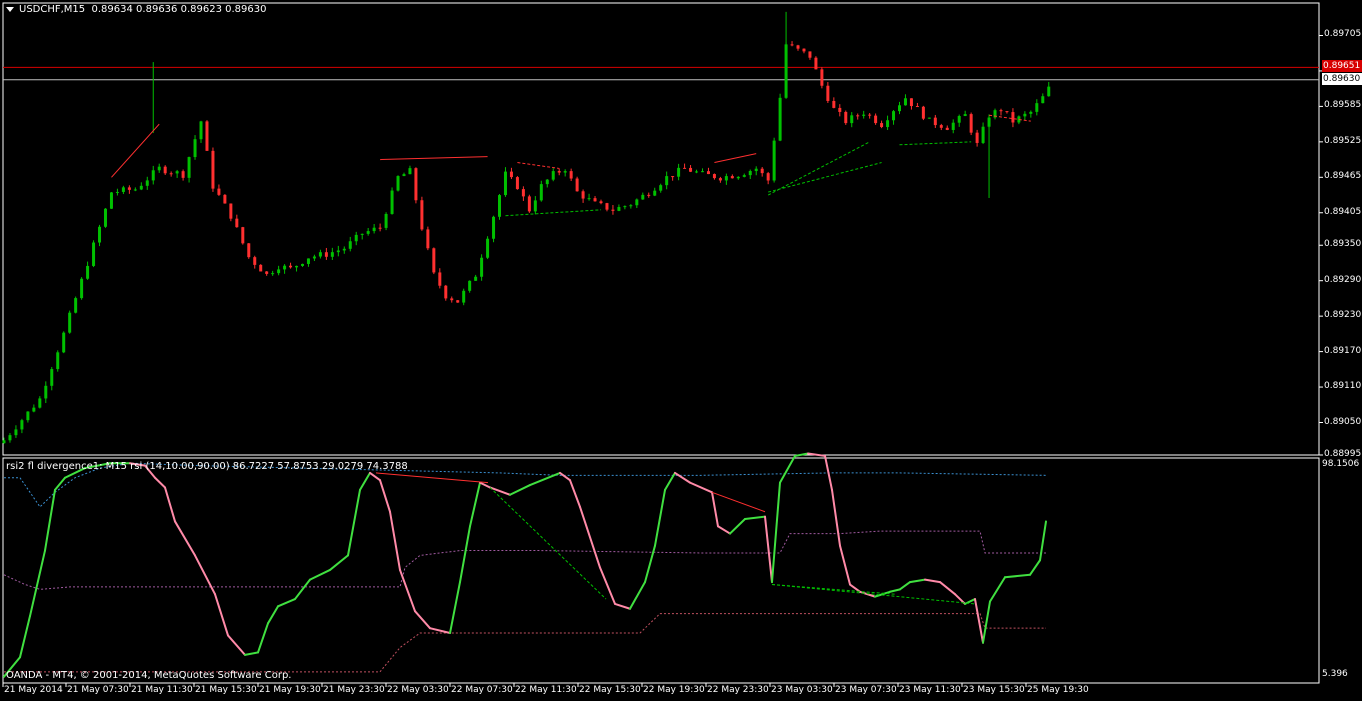  Describe the element at coordinates (10, 9) in the screenshot. I see `chart-menu-icon` at that location.